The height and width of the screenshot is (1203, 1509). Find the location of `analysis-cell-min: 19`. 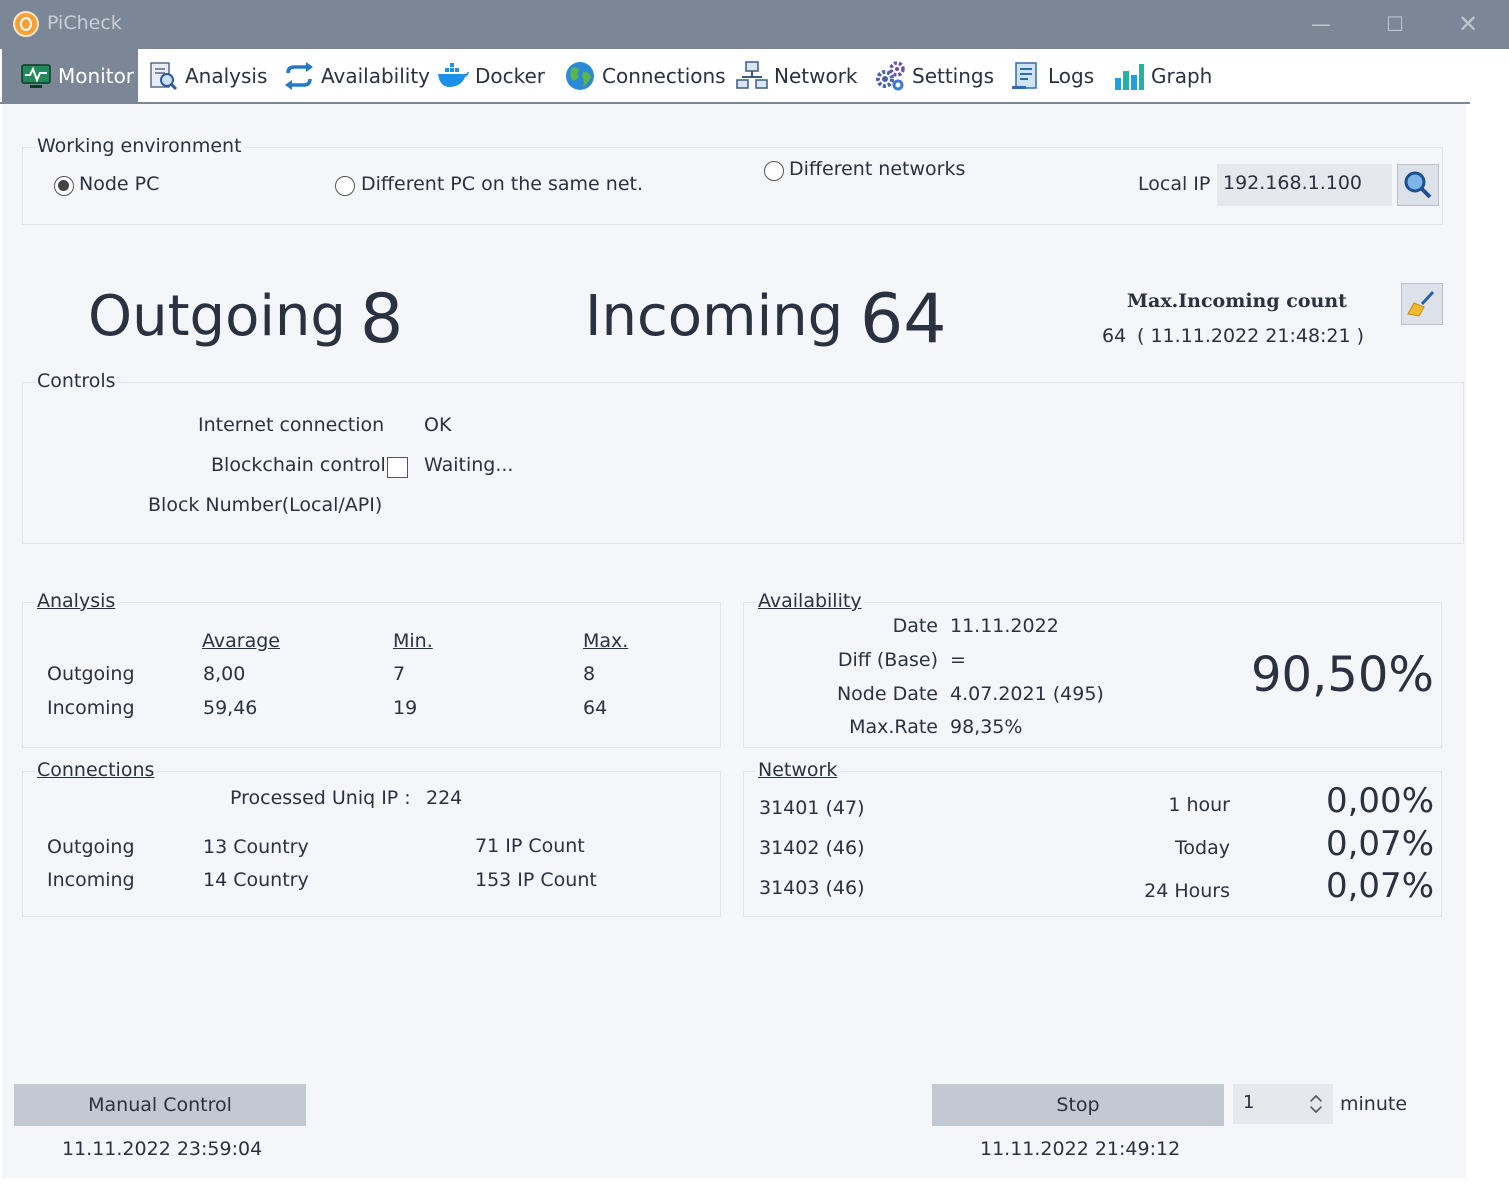

analysis-cell-min: 19 is located at coordinates (405, 708).